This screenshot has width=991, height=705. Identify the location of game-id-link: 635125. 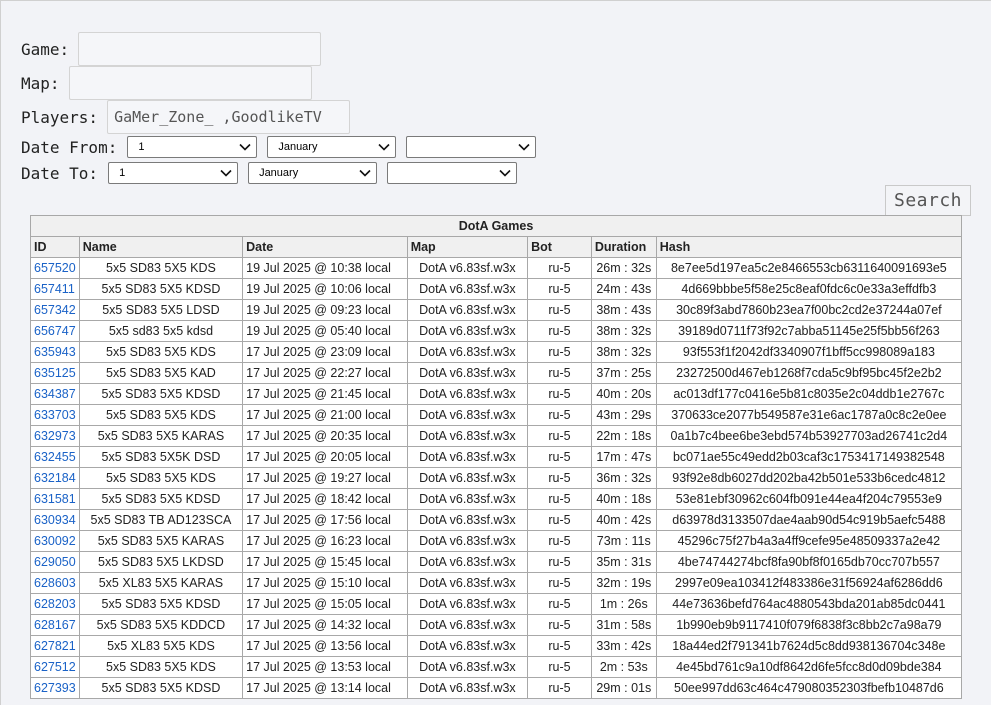
(55, 373).